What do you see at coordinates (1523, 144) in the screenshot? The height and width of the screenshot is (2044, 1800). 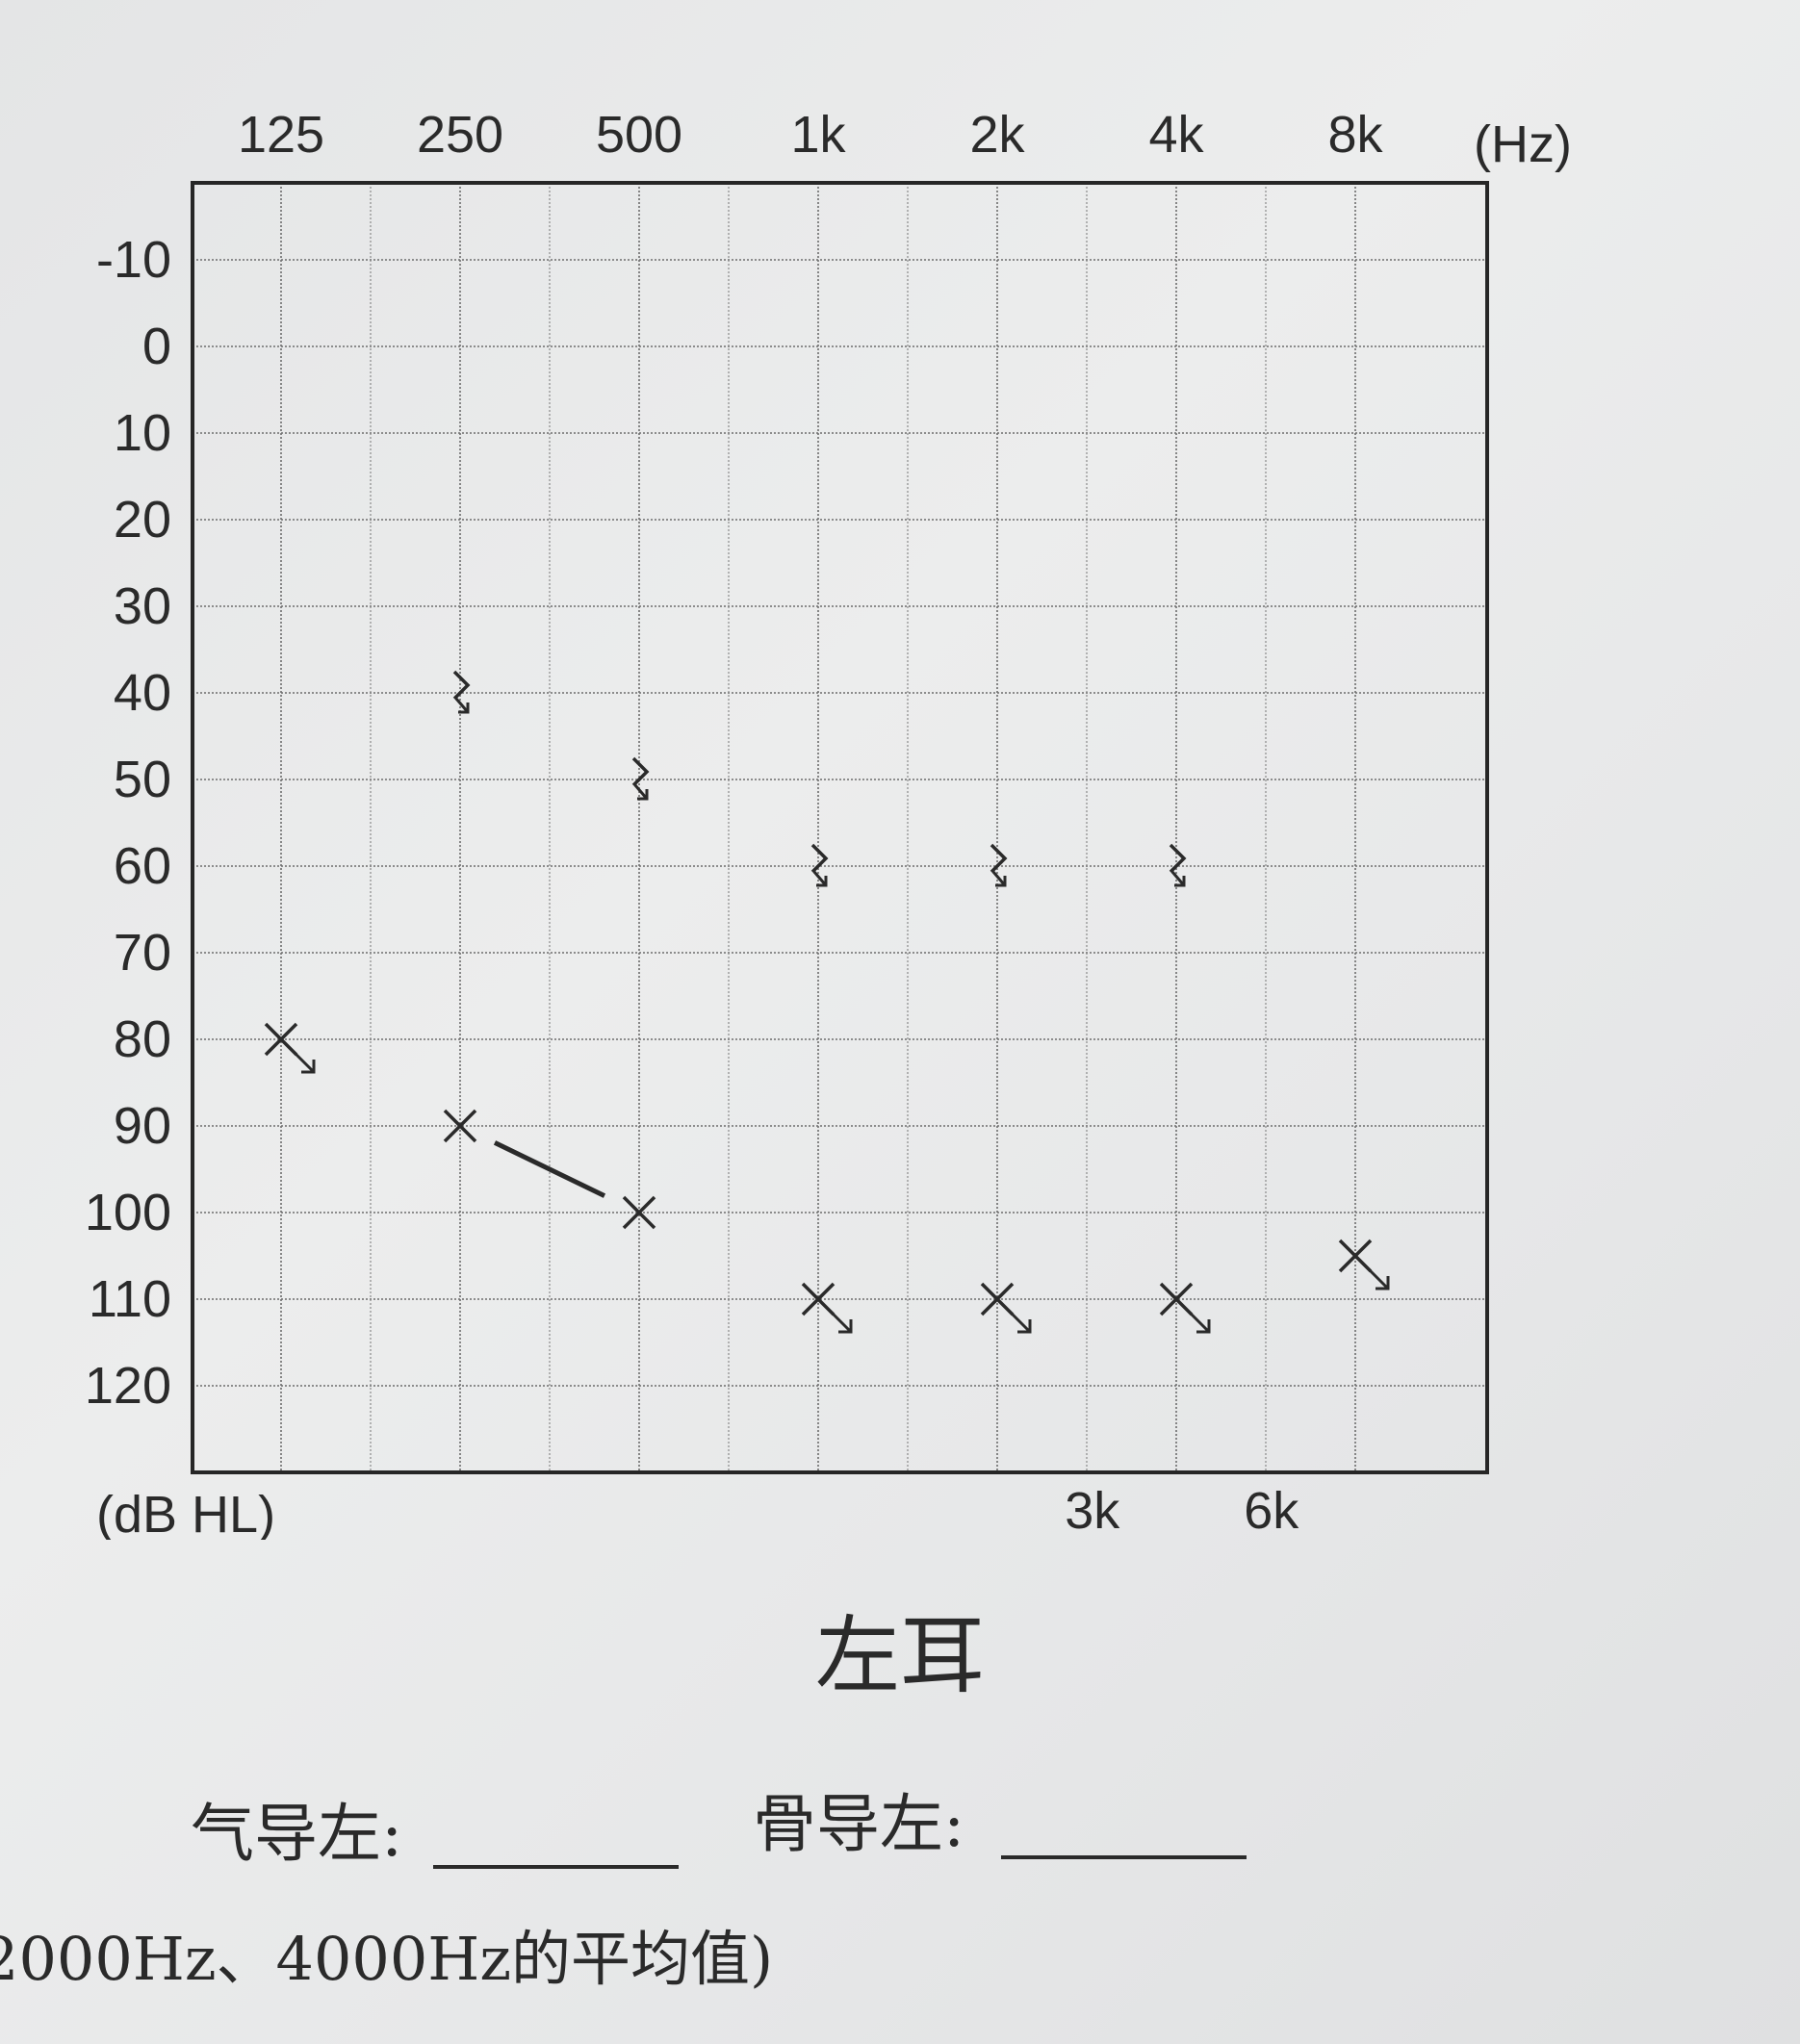 I see `x-axis-unit-label: (Hz)` at bounding box center [1523, 144].